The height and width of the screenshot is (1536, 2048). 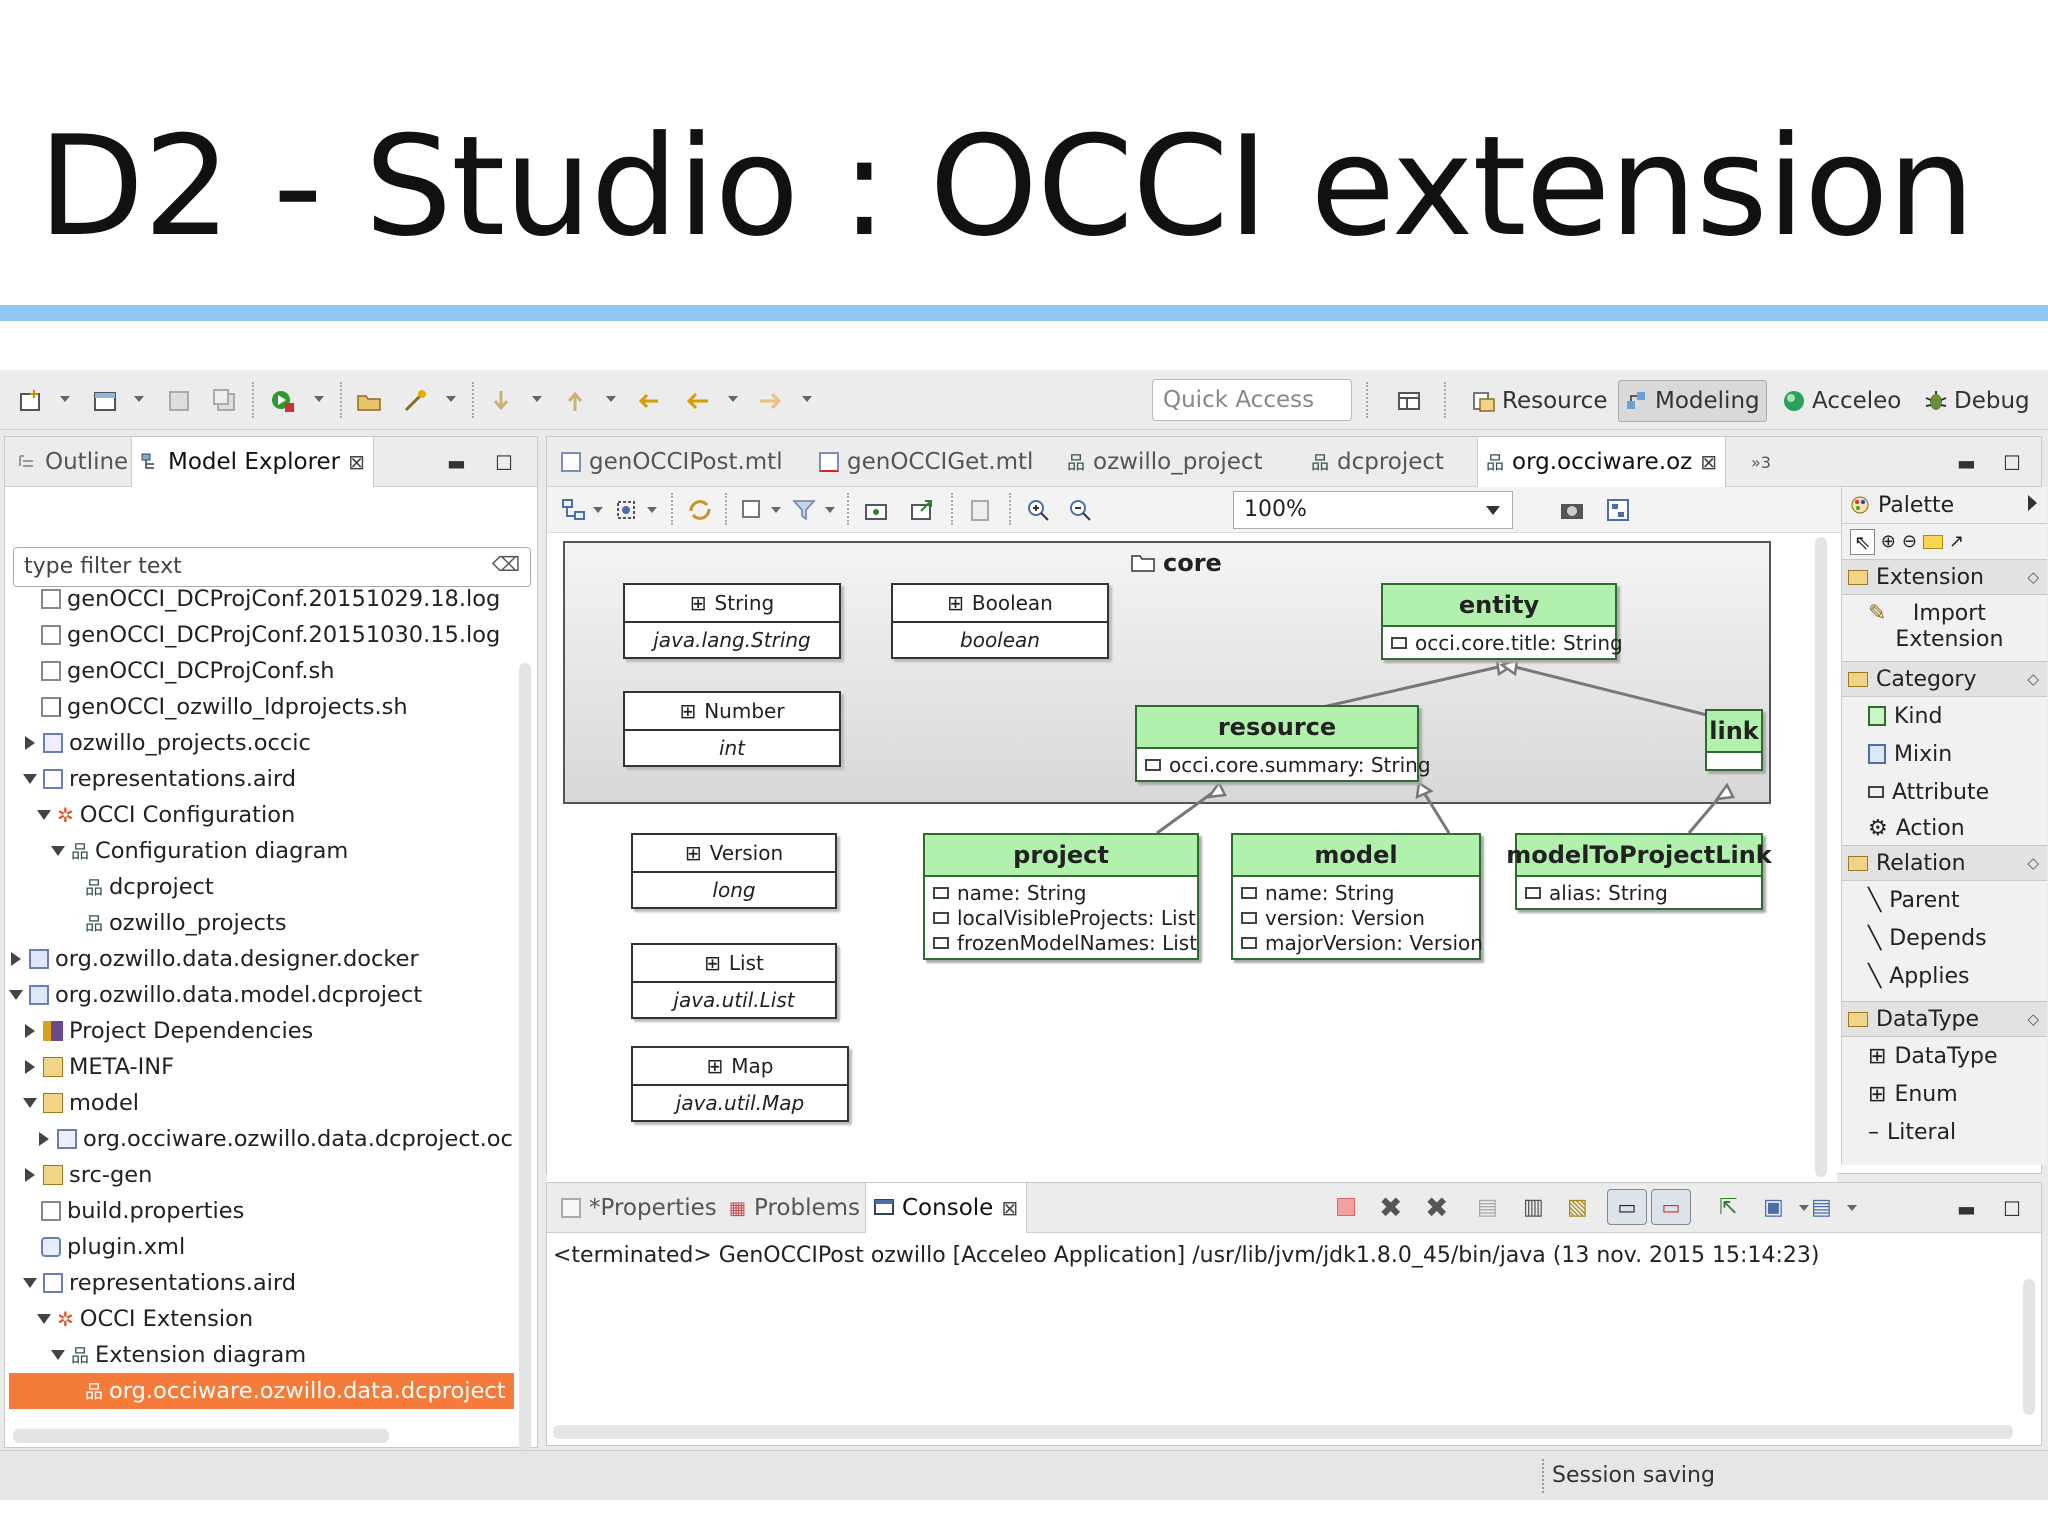 What do you see at coordinates (270, 635) in the screenshot?
I see `tree-item-log-1030: genOCCI_DCProjConf.20151030.15.log` at bounding box center [270, 635].